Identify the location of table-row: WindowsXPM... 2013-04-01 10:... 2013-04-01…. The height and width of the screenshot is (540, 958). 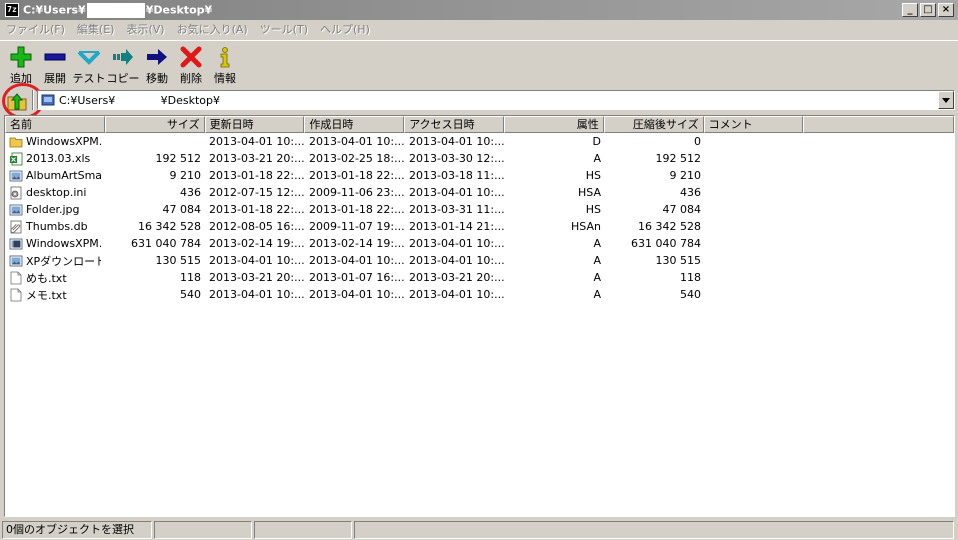
(479, 141).